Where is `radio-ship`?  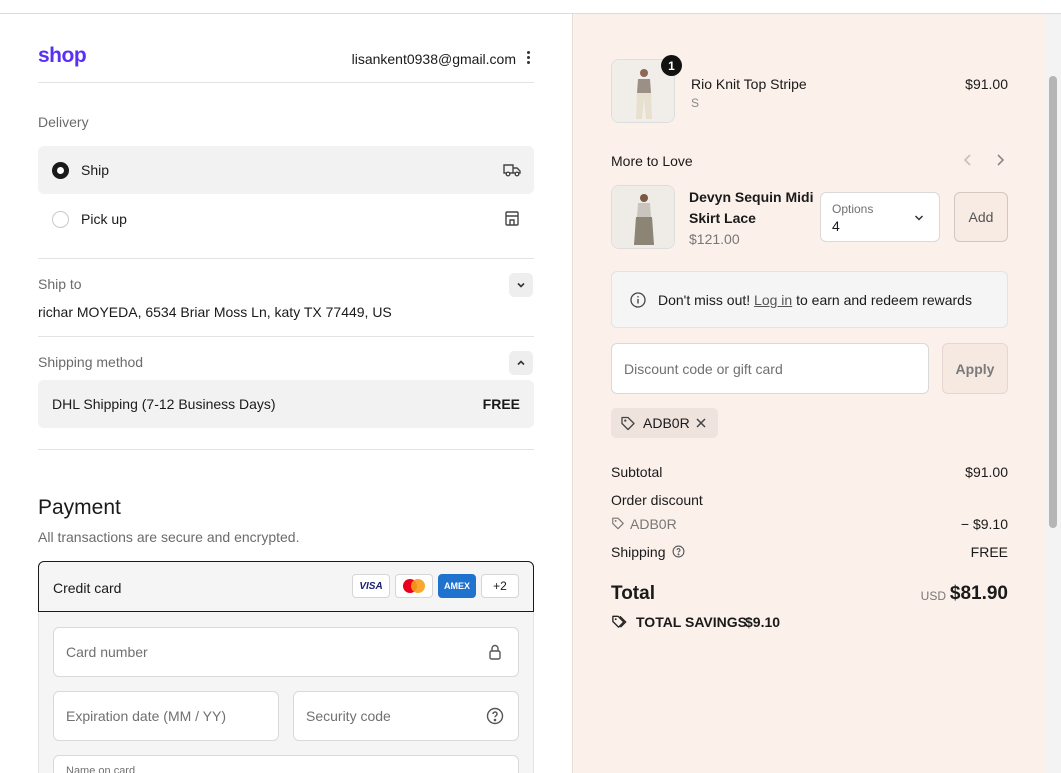
radio-ship is located at coordinates (60, 170).